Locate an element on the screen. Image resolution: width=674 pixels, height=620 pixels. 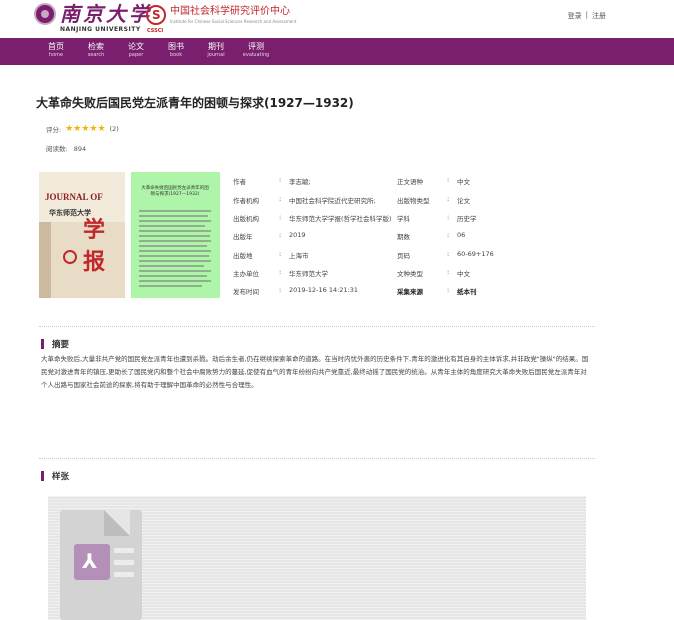
cssci-mark-icon: CSSCI is located at coordinates (156, 19).